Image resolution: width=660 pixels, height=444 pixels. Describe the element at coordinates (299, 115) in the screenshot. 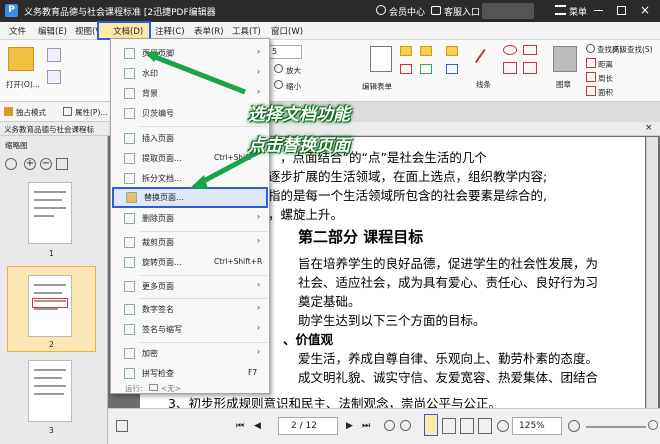

I see `callout-line-1: 选择文档功能` at that location.